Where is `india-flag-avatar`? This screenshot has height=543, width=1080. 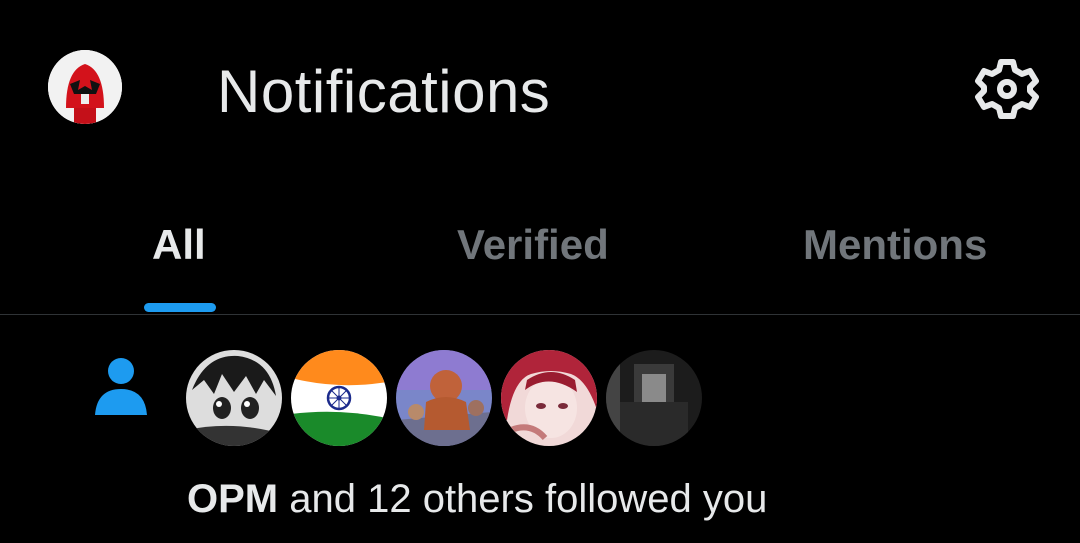 india-flag-avatar is located at coordinates (339, 398).